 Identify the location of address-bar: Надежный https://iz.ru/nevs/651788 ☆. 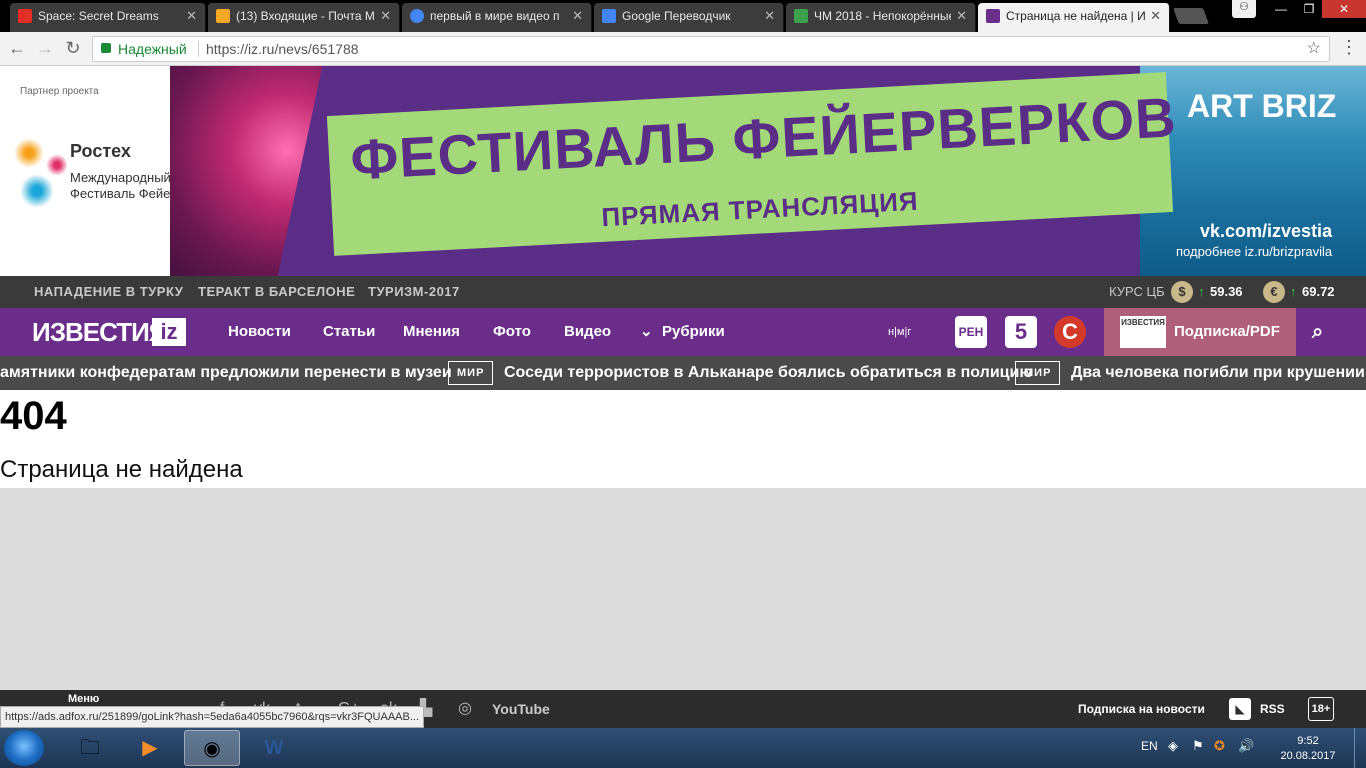
(711, 49).